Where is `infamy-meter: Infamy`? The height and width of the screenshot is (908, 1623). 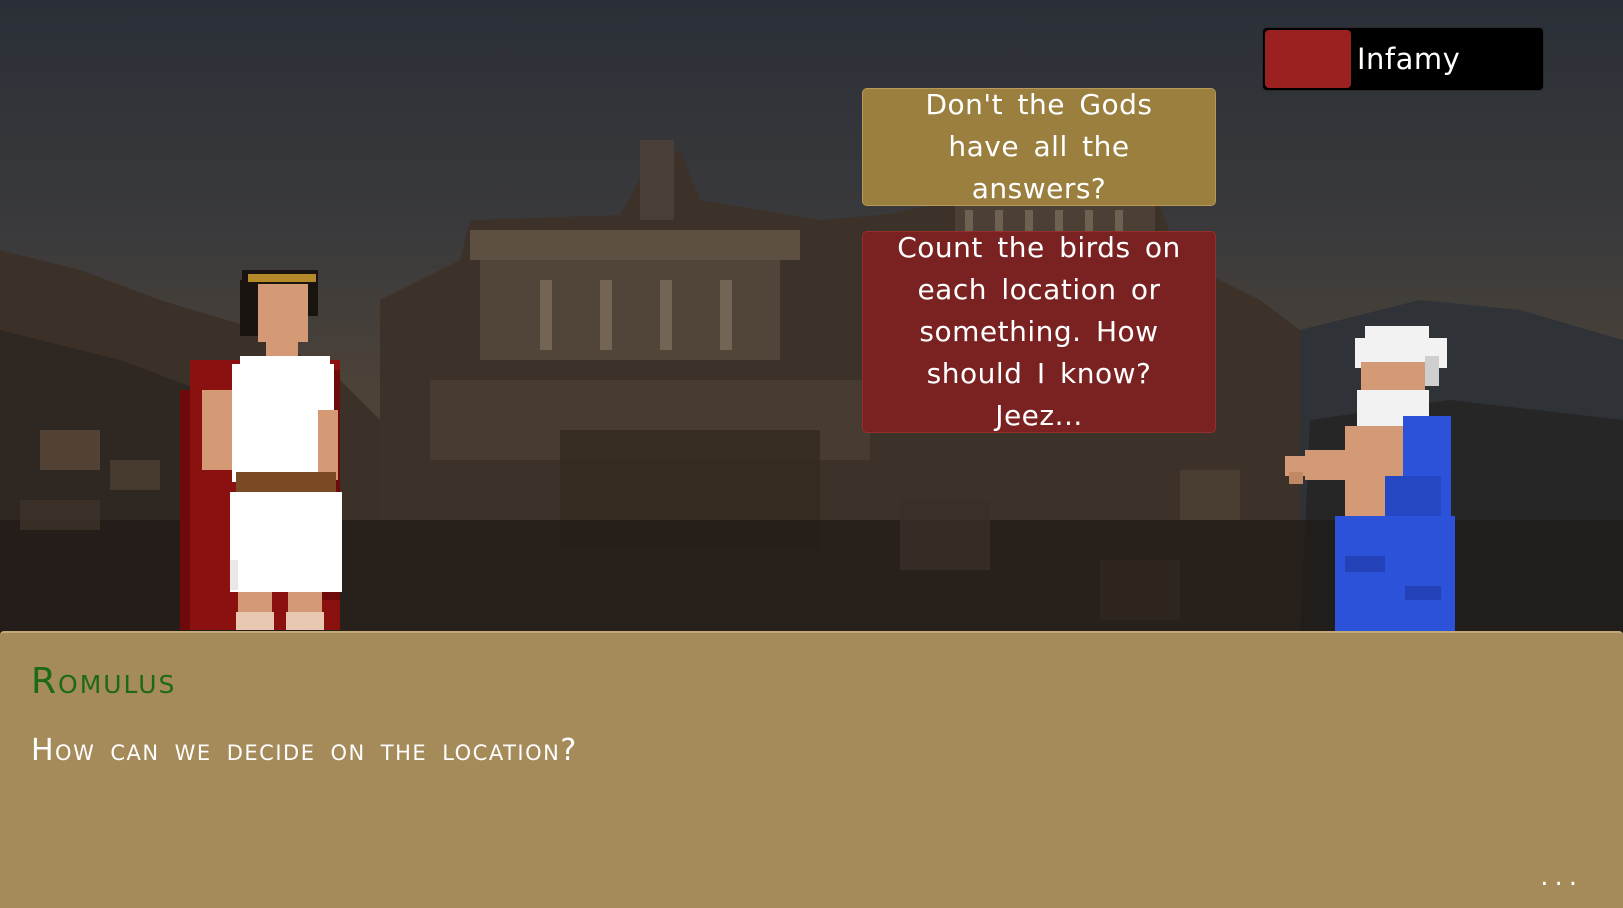 infamy-meter: Infamy is located at coordinates (1403, 59).